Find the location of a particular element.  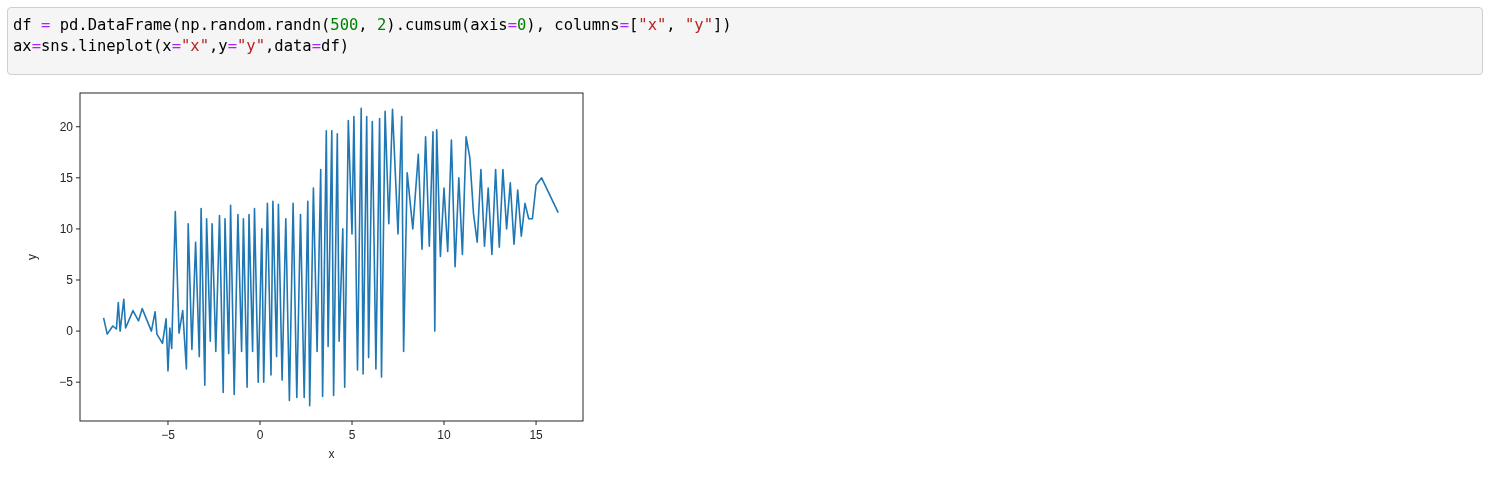

code-cell: df = pd.DataFrame(np.random.randn(500, 2).cumsum(axis=0), columns=["x", "y"]) ax=sns.lineplot(x="x",y="y",data=df) is located at coordinates (745, 41).